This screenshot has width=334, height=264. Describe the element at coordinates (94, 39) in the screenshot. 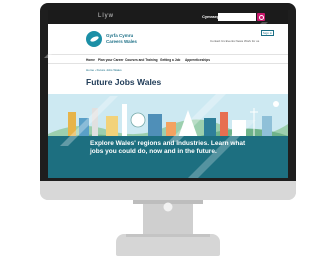

I see `brand-logo-icon` at that location.